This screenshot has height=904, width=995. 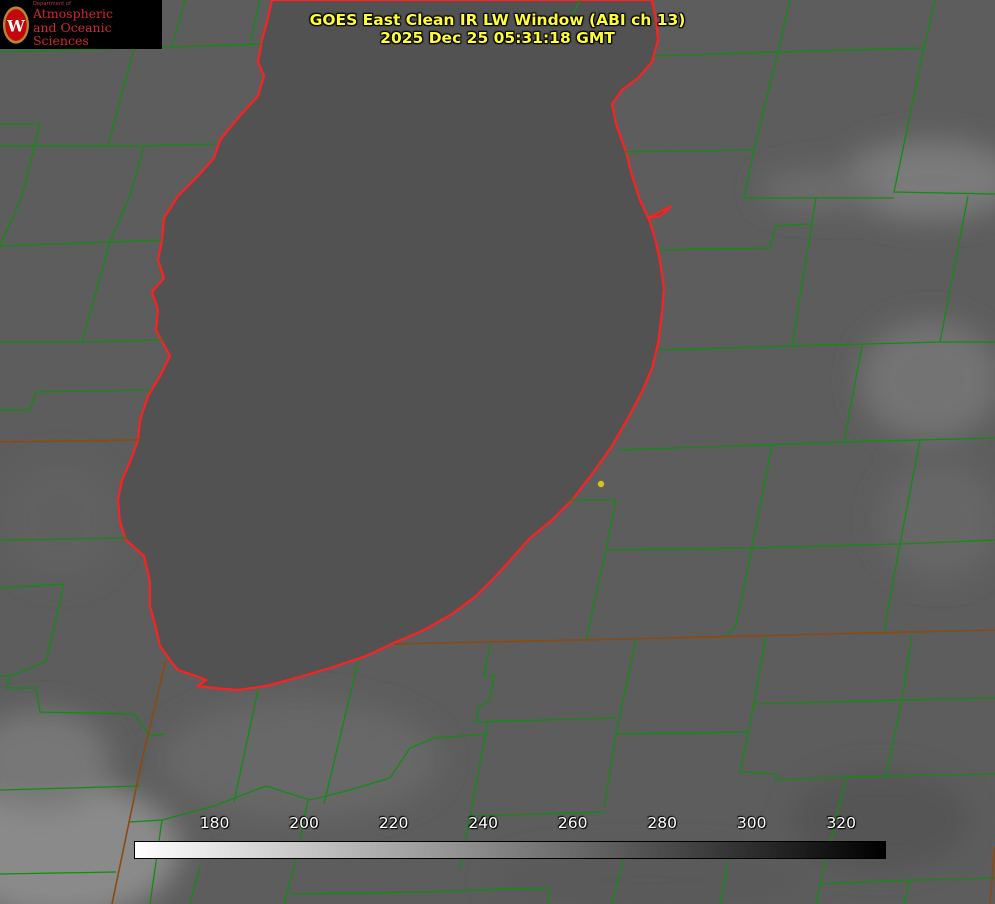 I want to click on colorbar-tick-labels: 180 200 220 240 260 280 300 320, so click(x=497, y=825).